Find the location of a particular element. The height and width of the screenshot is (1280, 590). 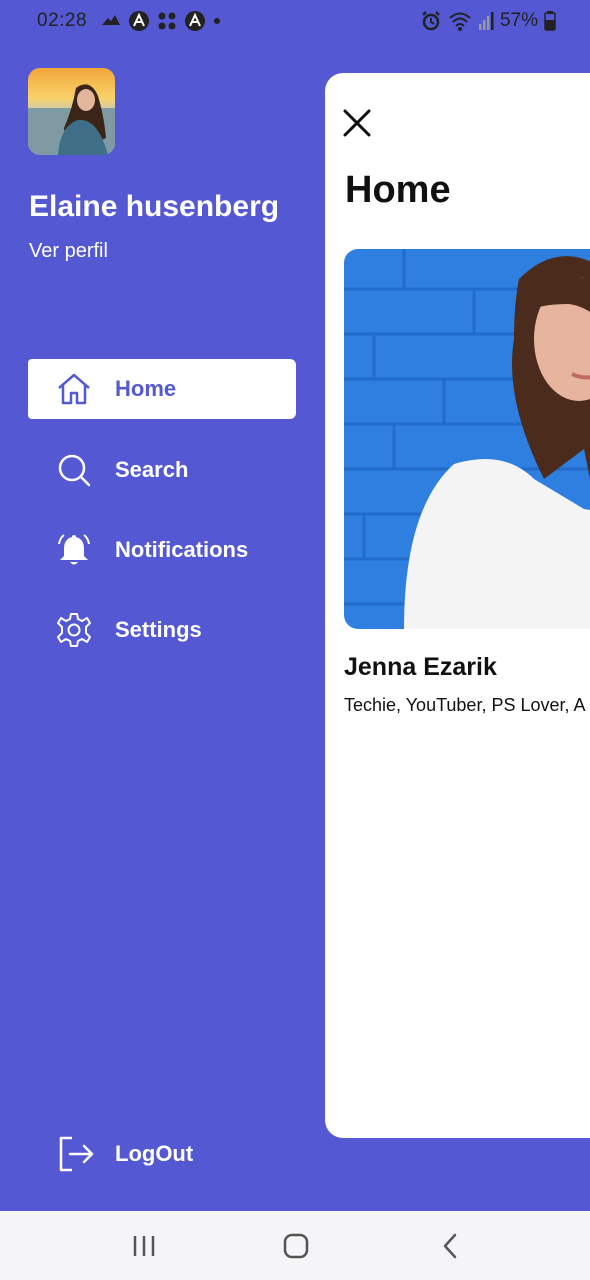

status-left-icons is located at coordinates (161, 21).